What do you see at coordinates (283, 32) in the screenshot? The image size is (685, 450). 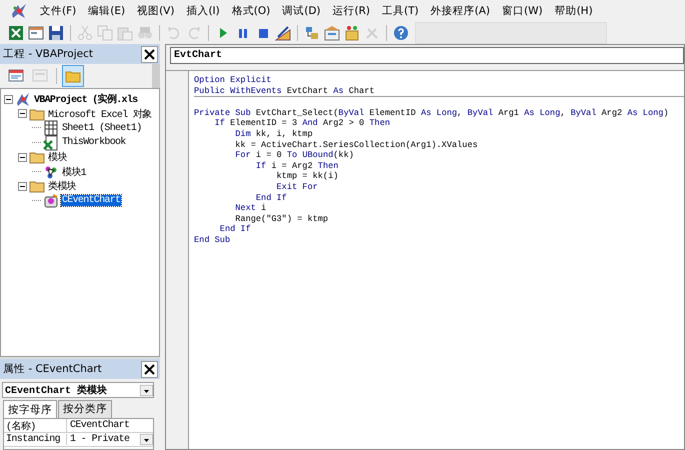 I see `ruler-icon` at bounding box center [283, 32].